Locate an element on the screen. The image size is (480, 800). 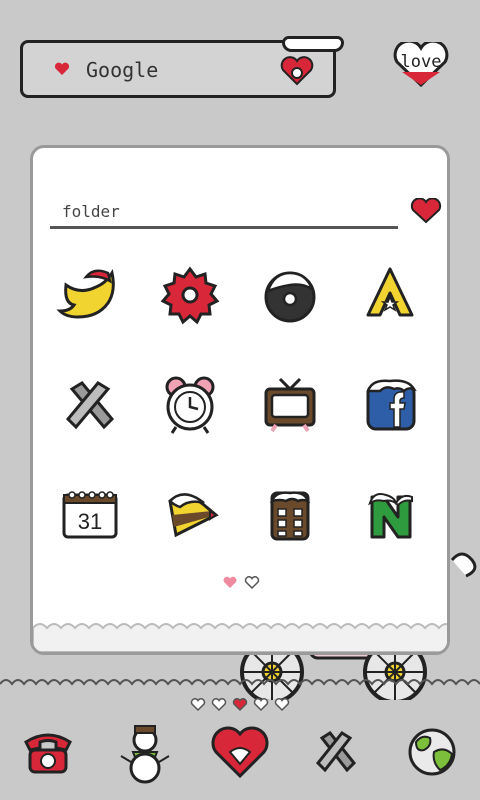
settings-gear-icon is located at coordinates (190, 295).